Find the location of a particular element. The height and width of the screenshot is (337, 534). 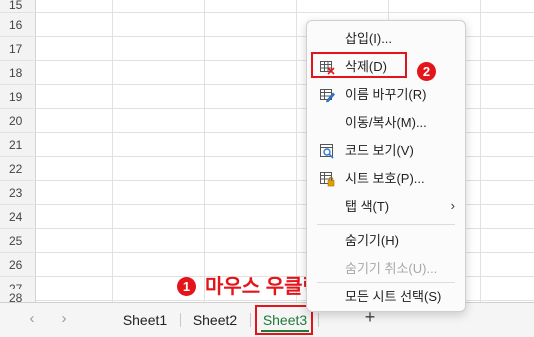

menu-item-label: 탭 색(T) is located at coordinates (367, 206).